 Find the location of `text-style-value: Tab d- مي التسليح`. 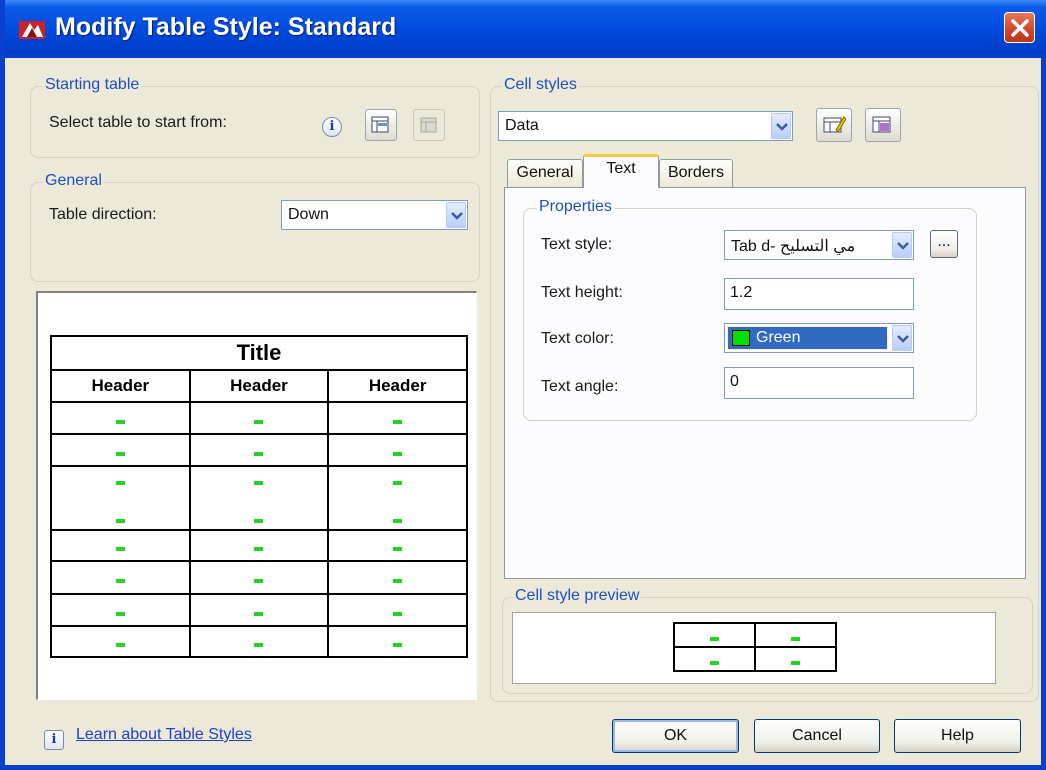

text-style-value: Tab d- مي التسليح is located at coordinates (793, 246).